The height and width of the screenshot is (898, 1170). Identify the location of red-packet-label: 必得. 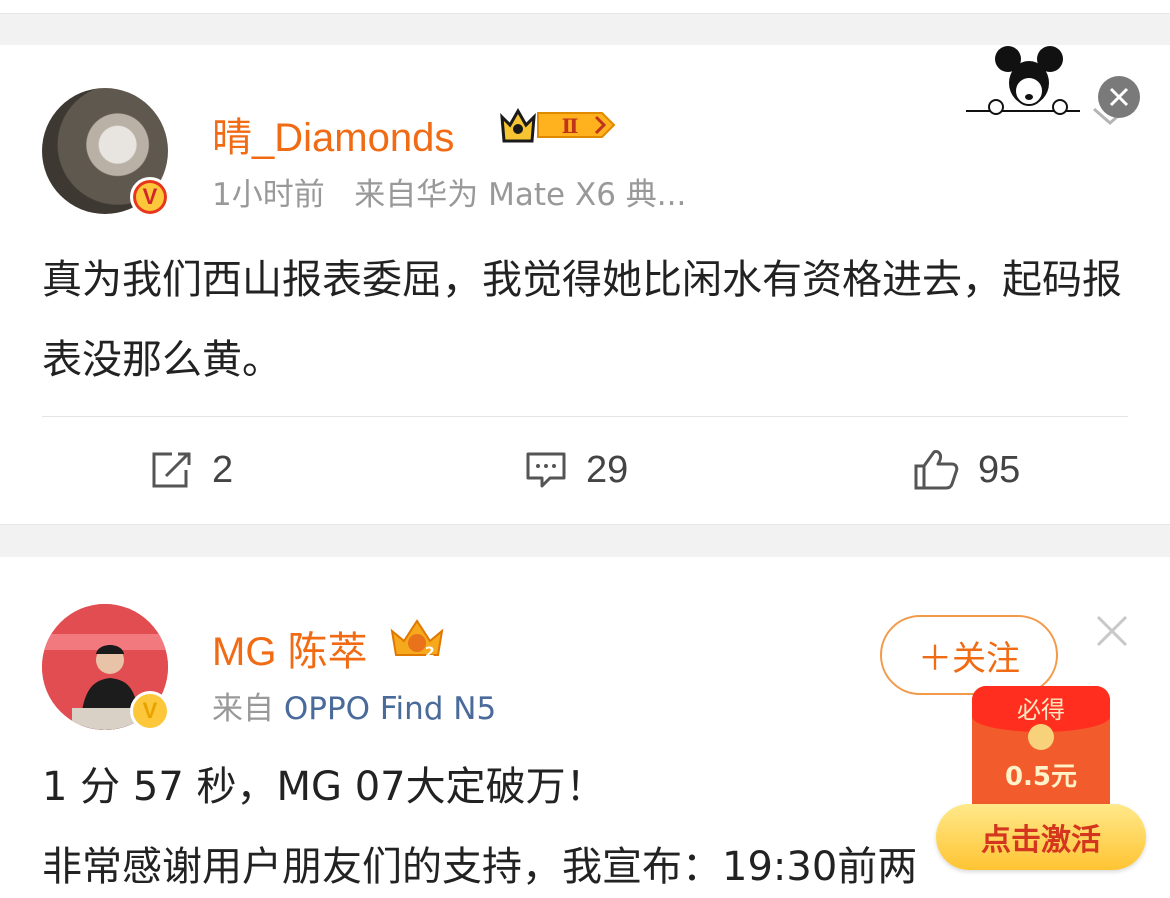
(1041, 710).